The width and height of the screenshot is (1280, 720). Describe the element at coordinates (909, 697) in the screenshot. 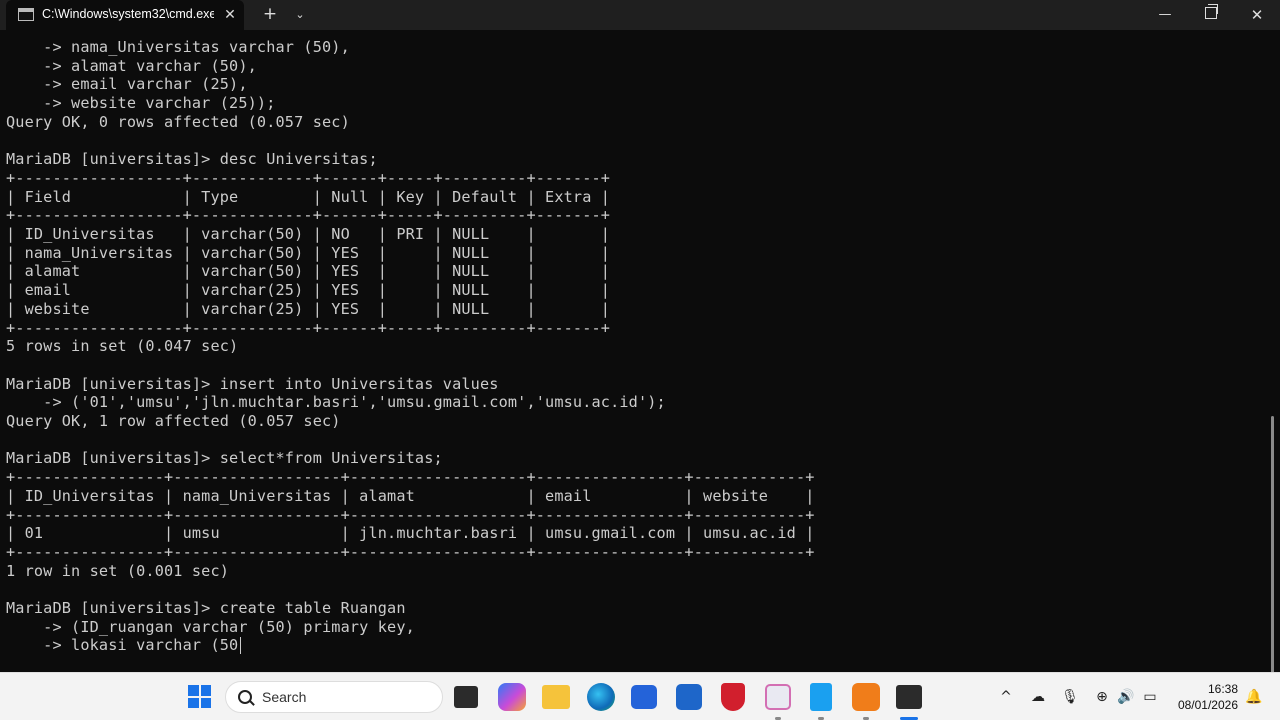

I see `terminal-icon` at that location.